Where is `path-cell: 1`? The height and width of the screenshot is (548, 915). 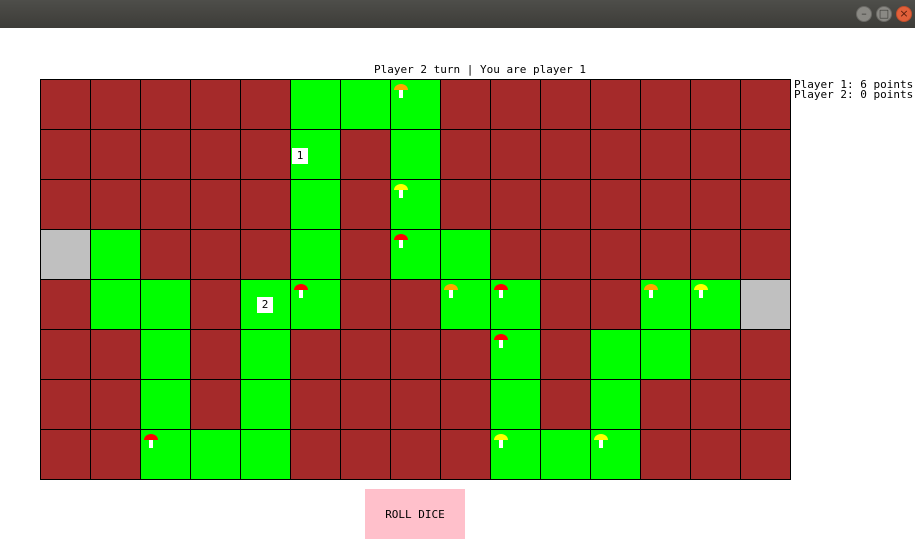
path-cell: 1 is located at coordinates (315, 154).